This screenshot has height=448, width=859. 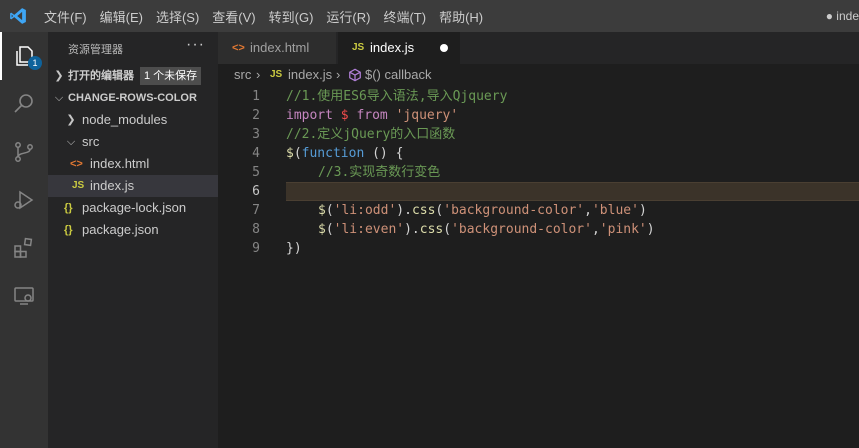 What do you see at coordinates (398, 75) in the screenshot?
I see `breadcrumb-symbol: $() callback` at bounding box center [398, 75].